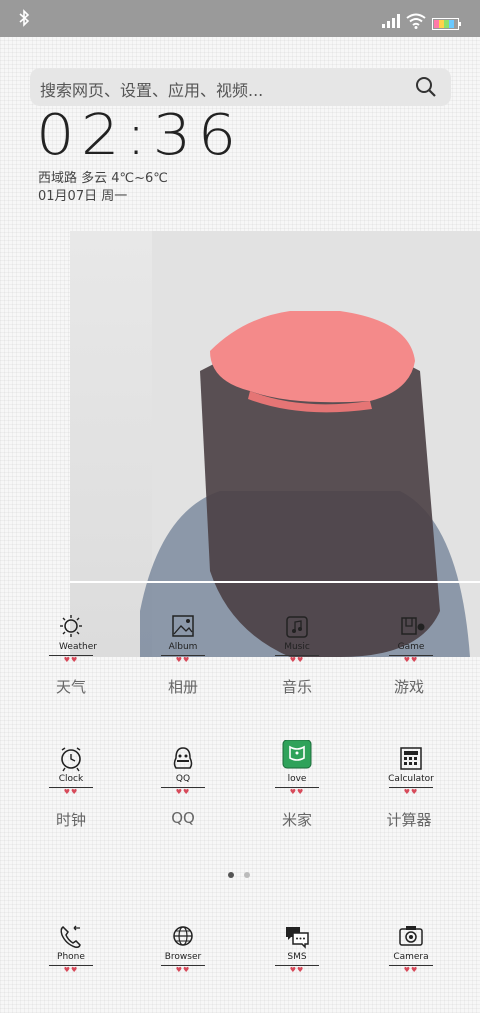 The width and height of the screenshot is (480, 1013). Describe the element at coordinates (183, 686) in the screenshot. I see `label-album: 相册` at that location.